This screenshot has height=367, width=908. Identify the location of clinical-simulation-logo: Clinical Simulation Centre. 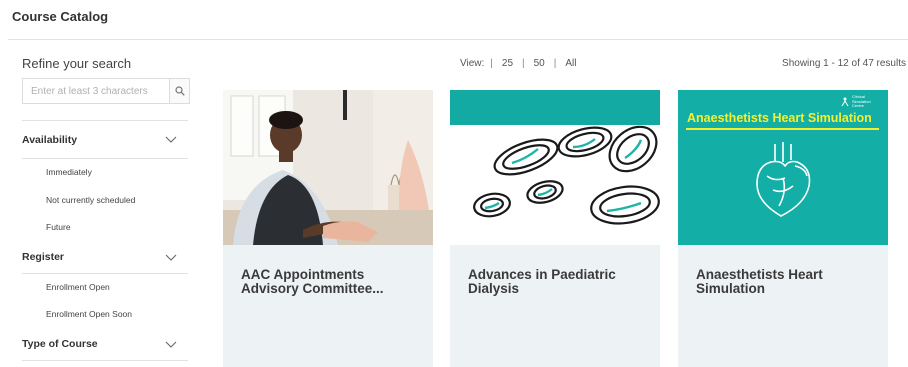
(861, 101).